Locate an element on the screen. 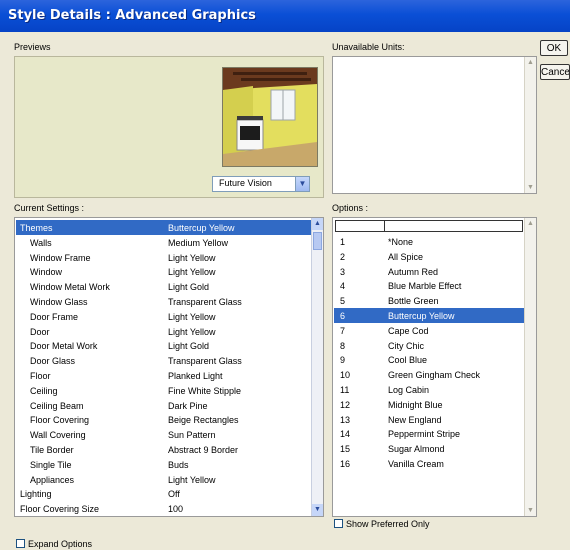 This screenshot has width=570, height=550. option-row: 8 City Chic is located at coordinates (429, 345).